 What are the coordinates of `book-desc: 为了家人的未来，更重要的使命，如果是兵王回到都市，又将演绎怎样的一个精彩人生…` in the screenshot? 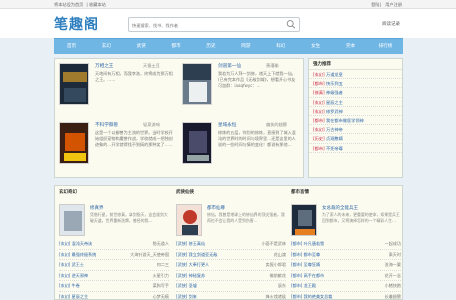 It's located at (361, 217).